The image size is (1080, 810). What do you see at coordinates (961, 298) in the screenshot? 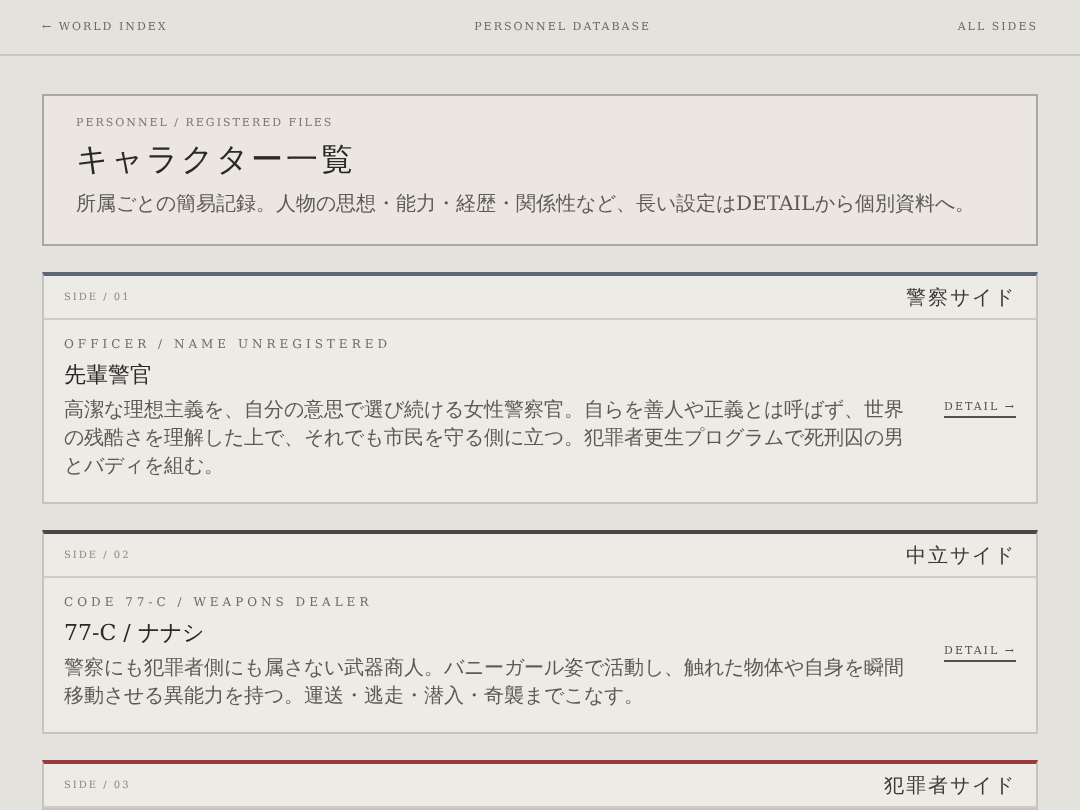
I see `side-name: 警察サイド` at bounding box center [961, 298].